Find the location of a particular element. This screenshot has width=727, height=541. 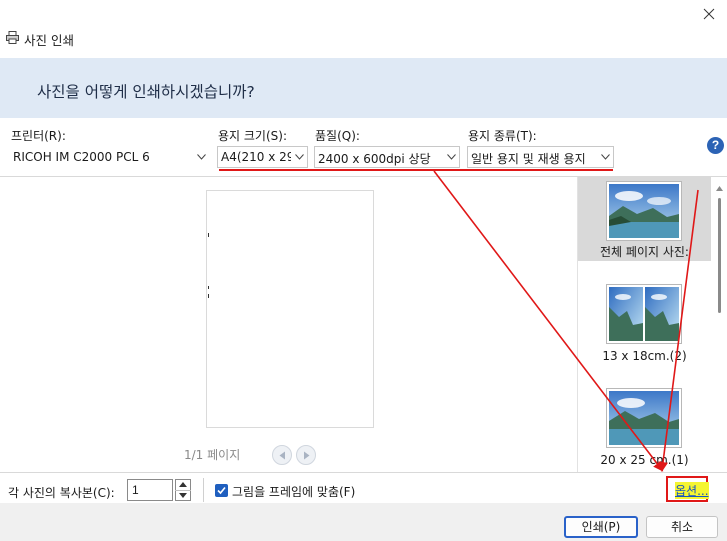

close-button is located at coordinates (709, 14).